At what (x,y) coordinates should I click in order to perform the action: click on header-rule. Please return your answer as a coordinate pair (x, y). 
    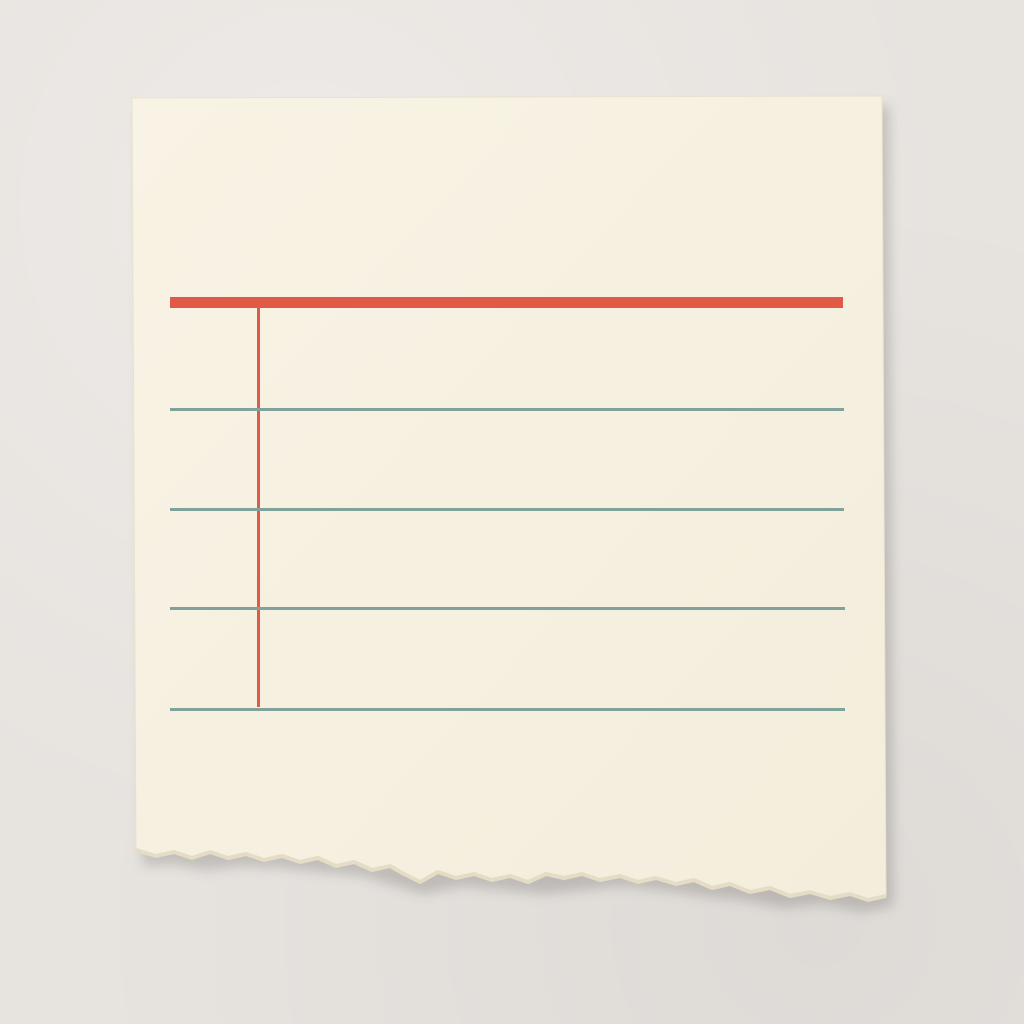
    Looking at the image, I should click on (506, 302).